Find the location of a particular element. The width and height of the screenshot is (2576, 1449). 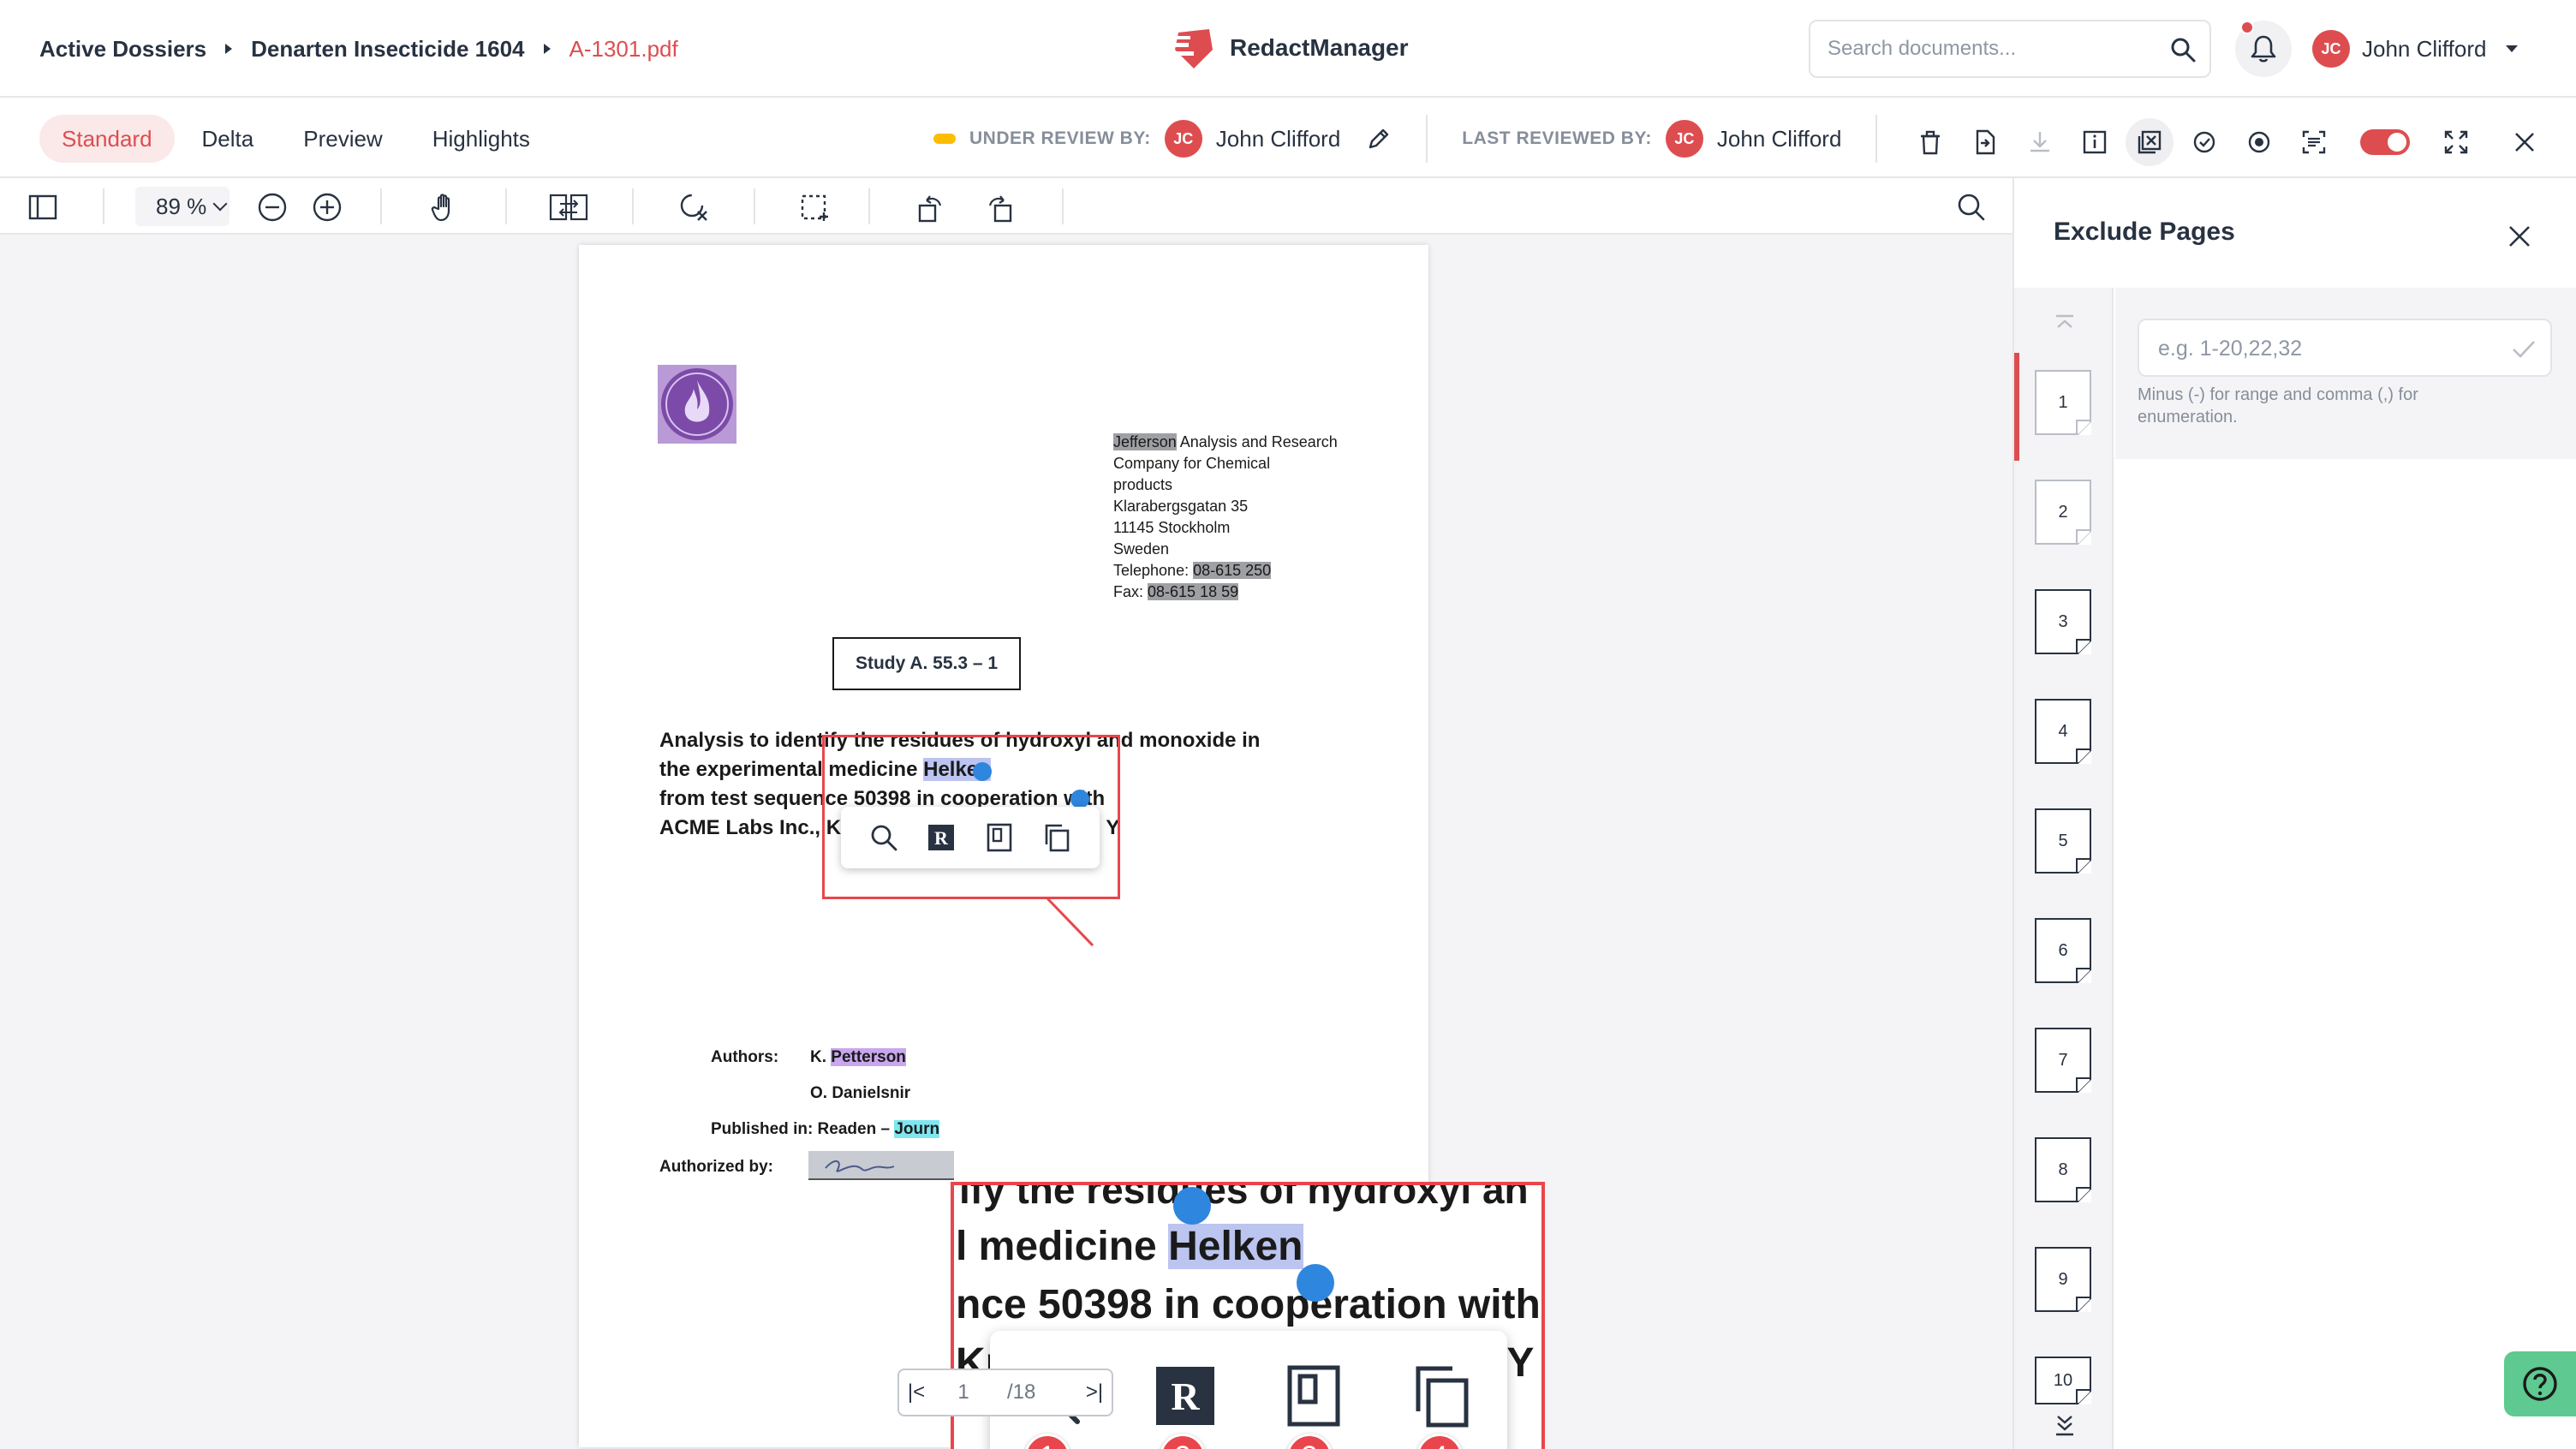

tab-standard: Standard is located at coordinates (107, 139).